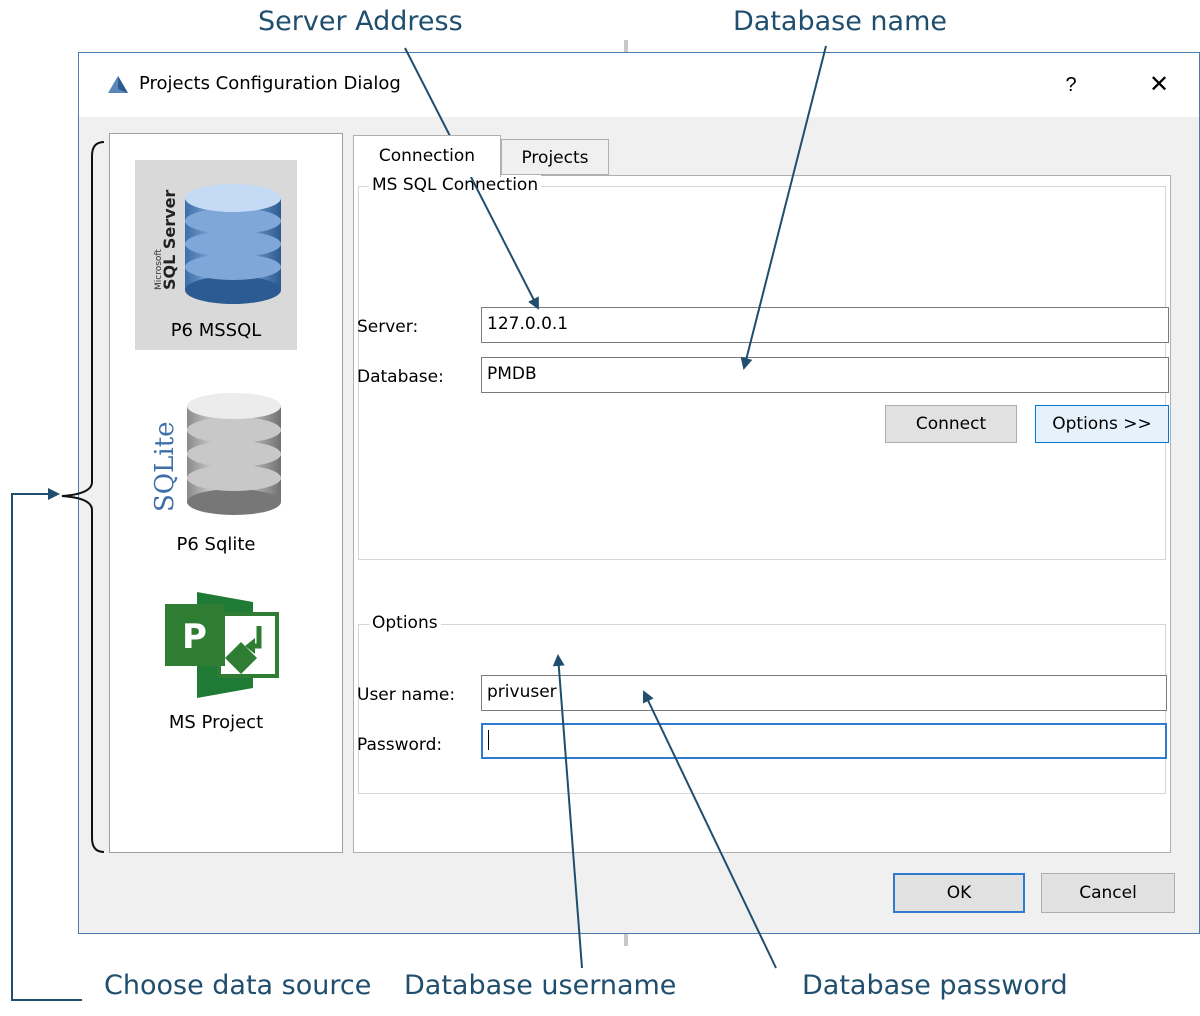 This screenshot has height=1016, width=1200. What do you see at coordinates (824, 693) in the screenshot?
I see `username-input: privuser` at bounding box center [824, 693].